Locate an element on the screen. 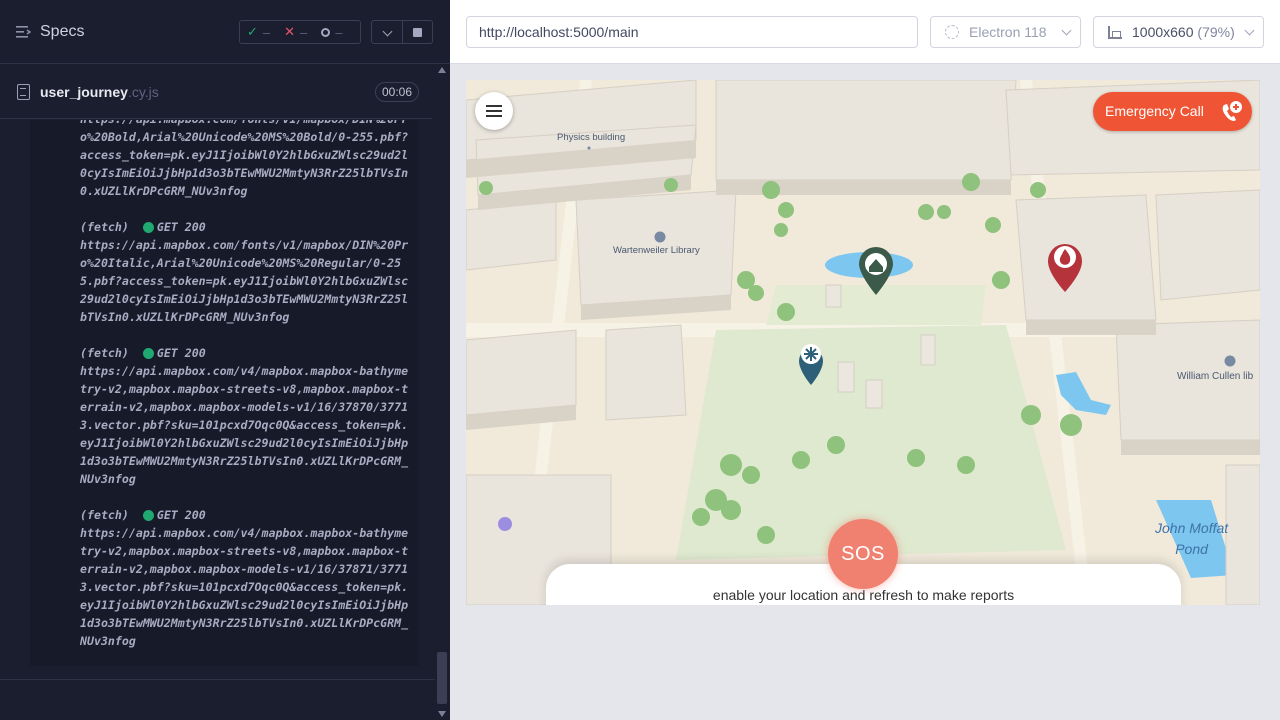 The width and height of the screenshot is (1280, 720). emergency-call-button: Emergency Call is located at coordinates (1172, 111).